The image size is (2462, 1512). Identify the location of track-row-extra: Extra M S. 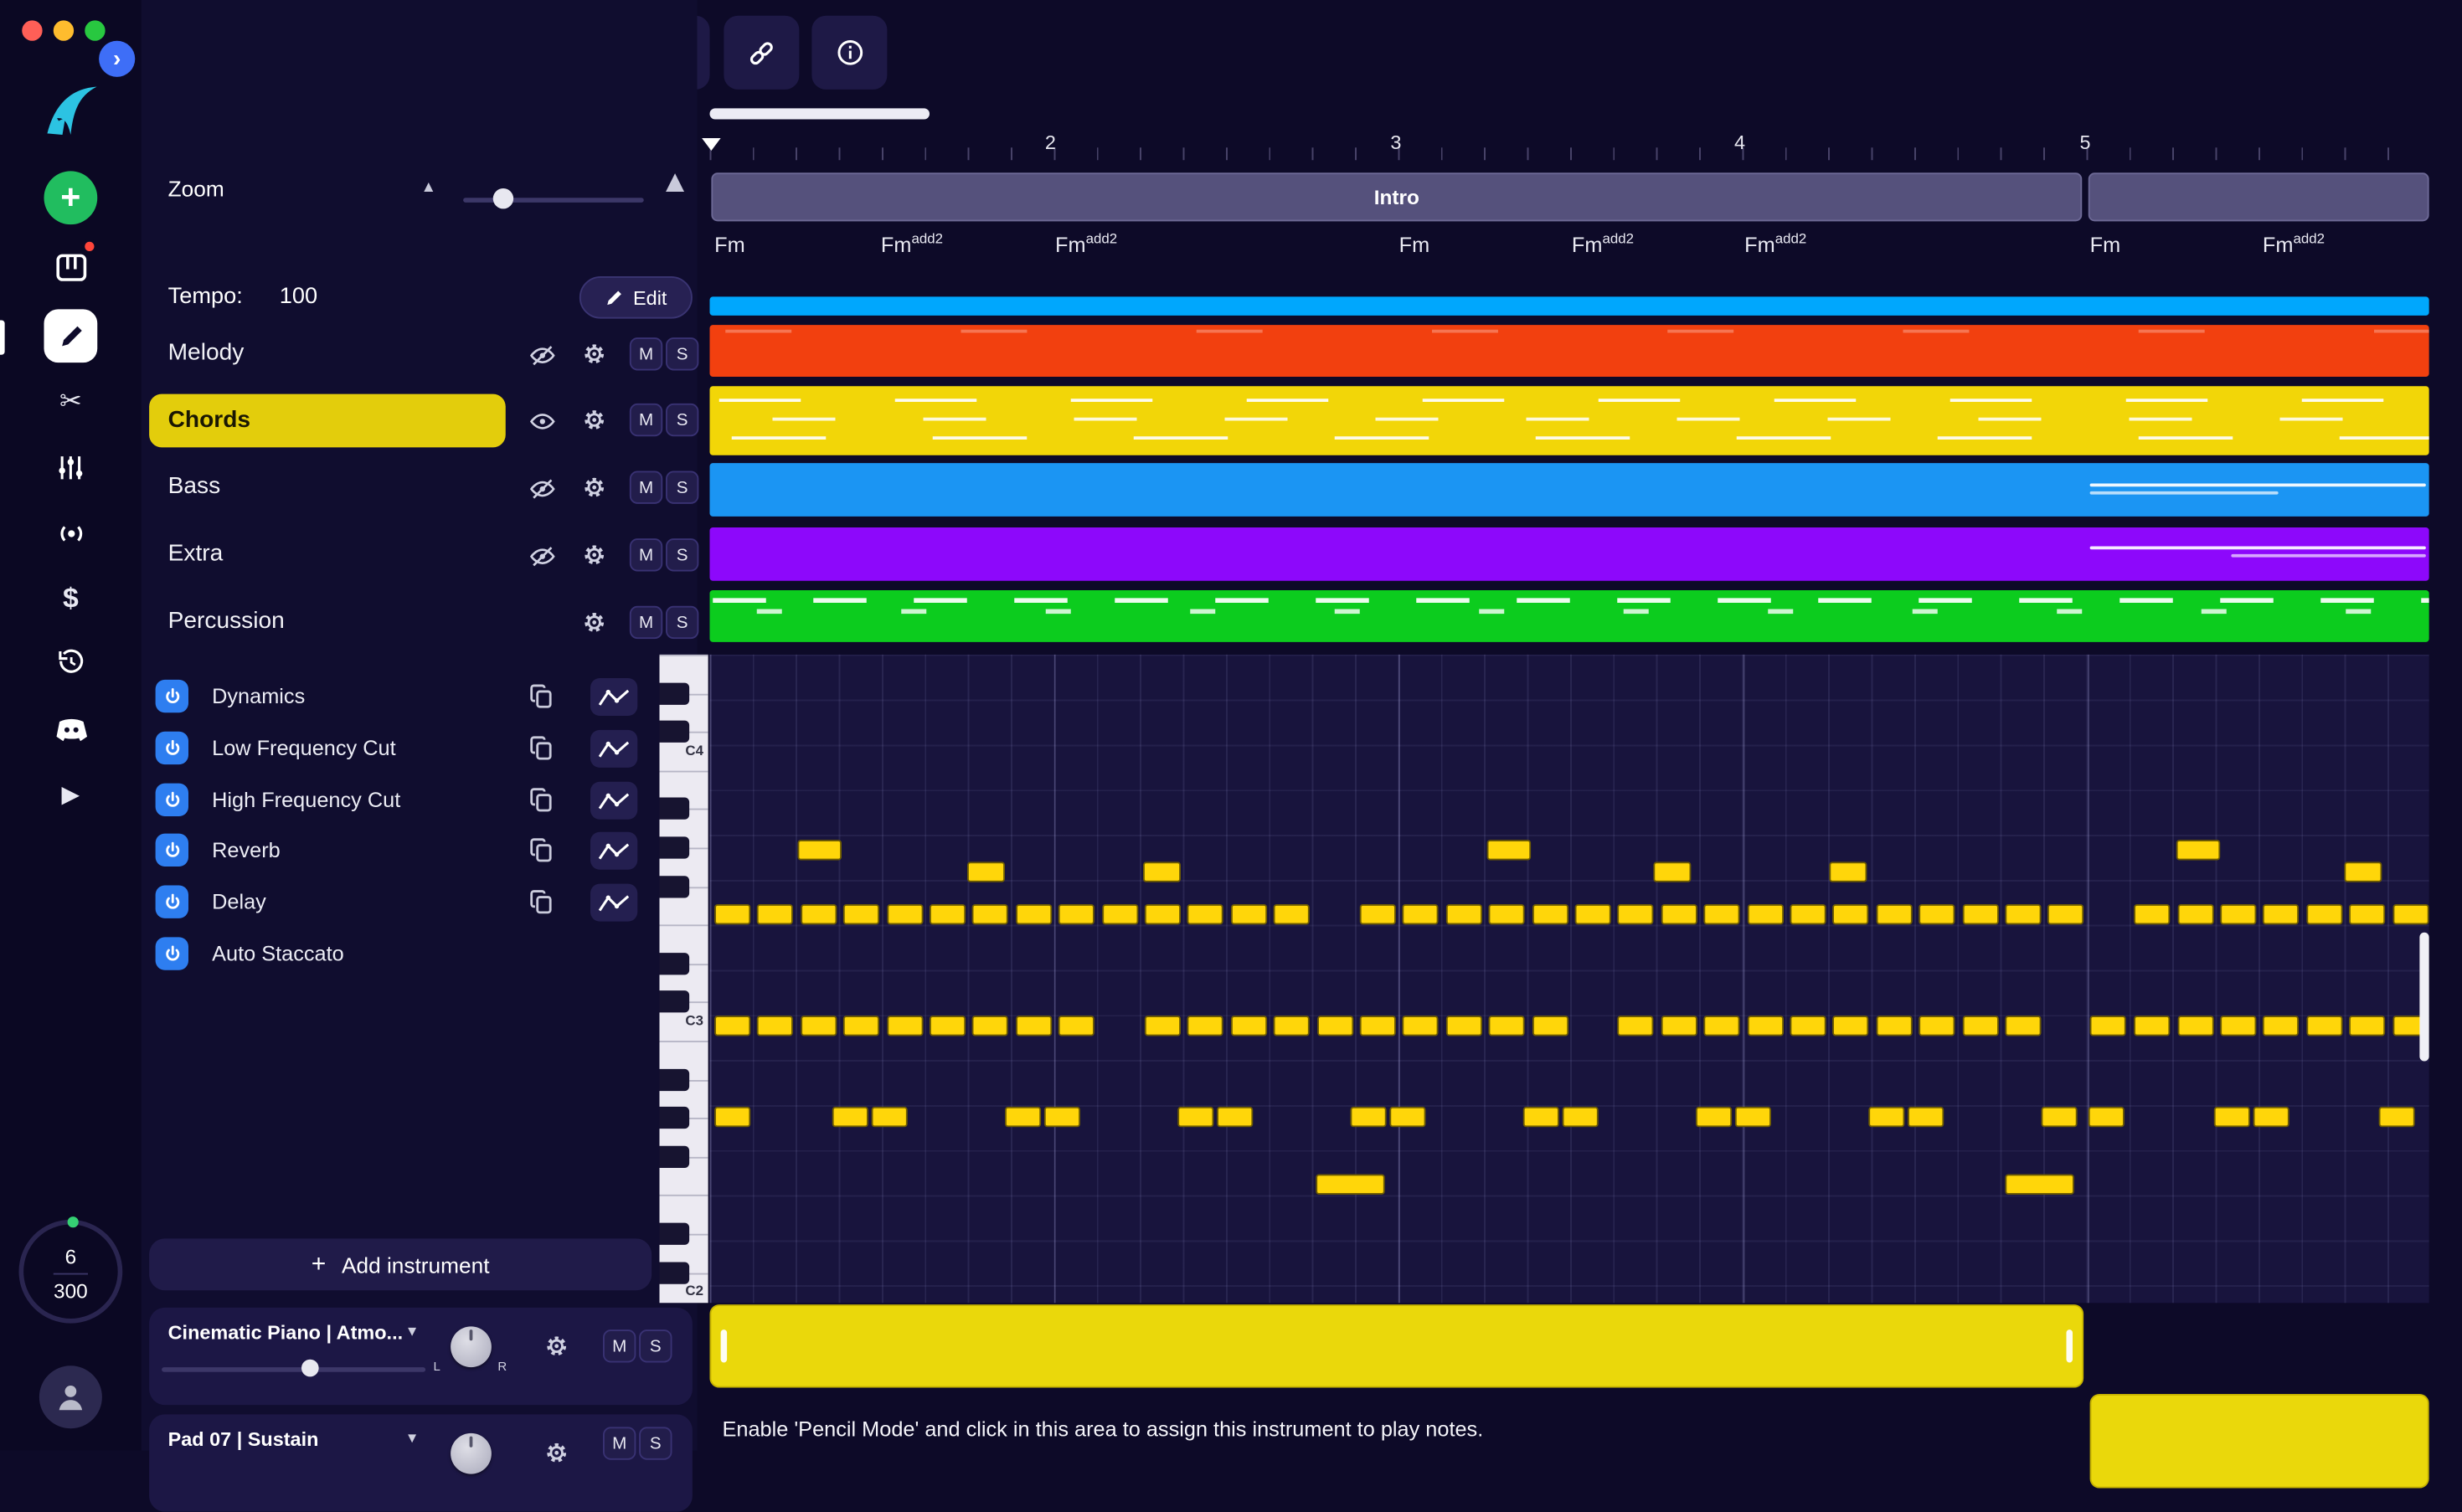
(421, 556).